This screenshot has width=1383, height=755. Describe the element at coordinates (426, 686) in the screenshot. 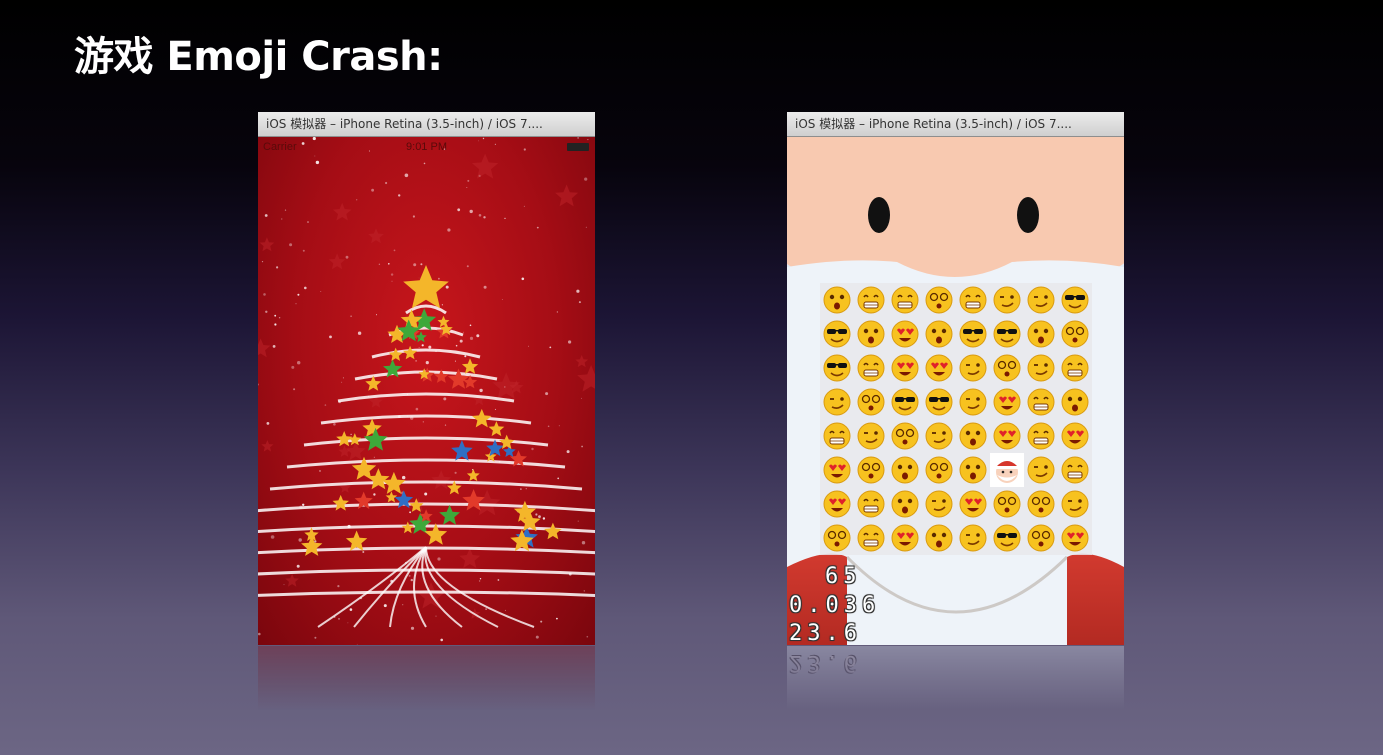

I see `left-window-reflection` at that location.